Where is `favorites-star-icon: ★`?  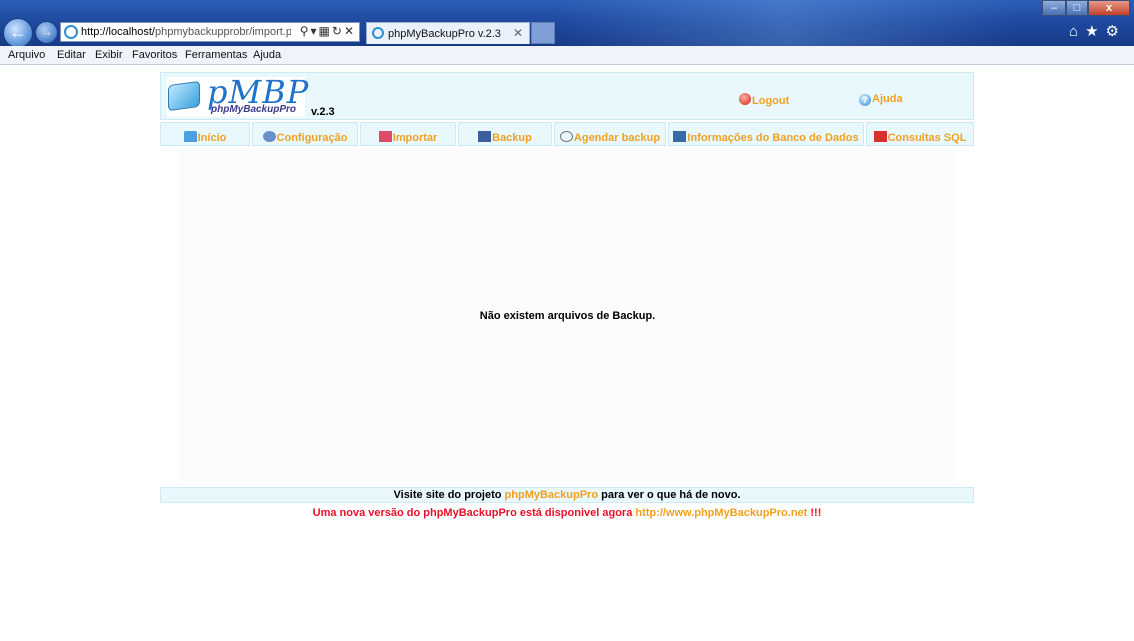
favorites-star-icon: ★ is located at coordinates (1095, 31).